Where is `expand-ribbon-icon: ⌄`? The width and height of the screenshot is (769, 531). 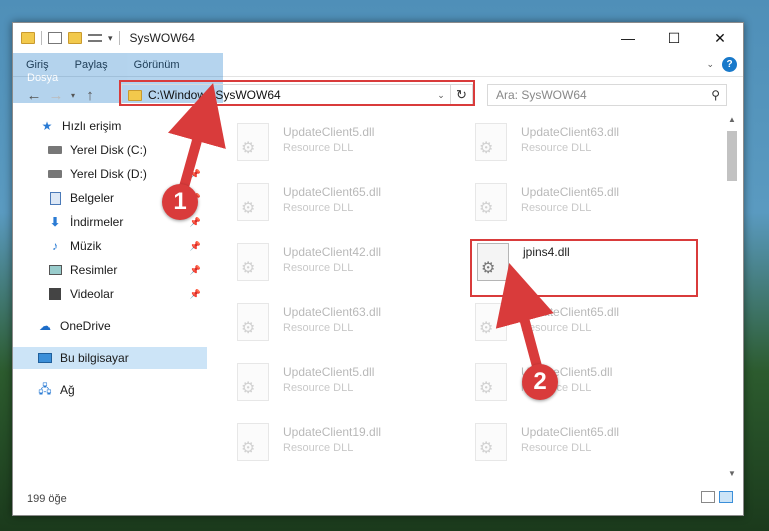
expand-ribbon-icon: ⌄ is located at coordinates (710, 64).